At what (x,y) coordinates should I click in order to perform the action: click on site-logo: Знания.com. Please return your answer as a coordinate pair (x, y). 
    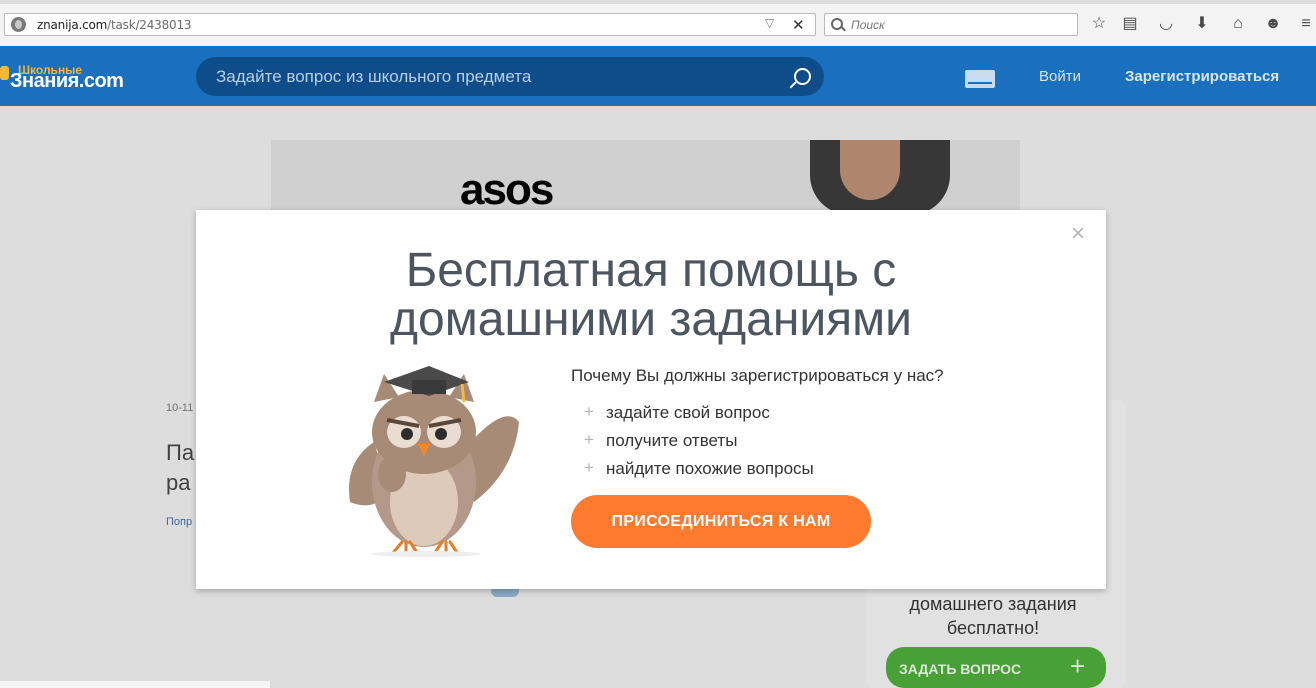
    Looking at the image, I should click on (67, 81).